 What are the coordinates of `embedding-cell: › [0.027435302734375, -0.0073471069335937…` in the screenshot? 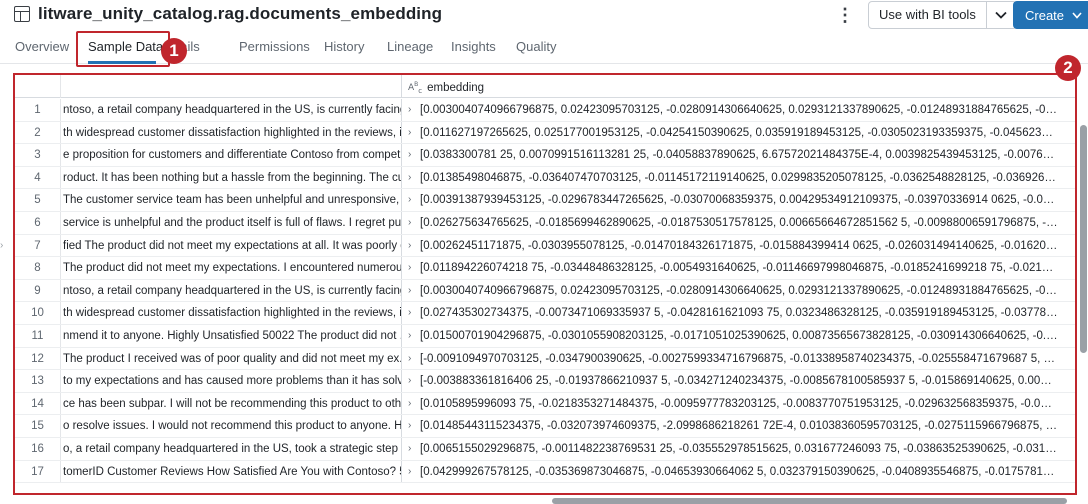 It's located at (733, 313).